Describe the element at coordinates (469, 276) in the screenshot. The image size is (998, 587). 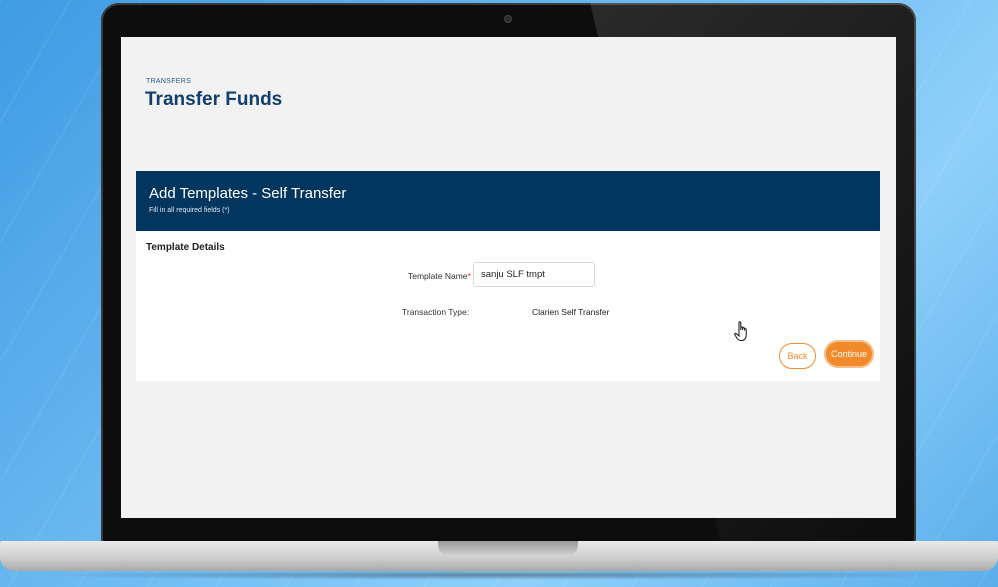
I see `required-mark: *` at that location.